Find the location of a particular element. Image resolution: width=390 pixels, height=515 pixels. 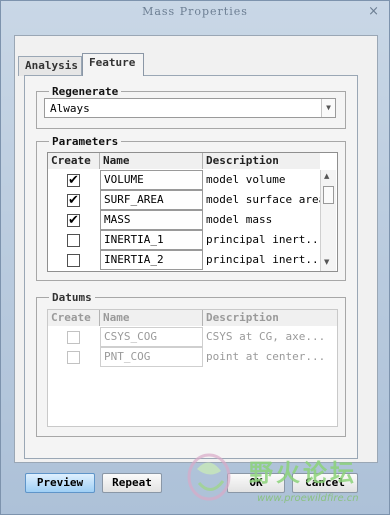

tab-feature: Feature is located at coordinates (113, 64).